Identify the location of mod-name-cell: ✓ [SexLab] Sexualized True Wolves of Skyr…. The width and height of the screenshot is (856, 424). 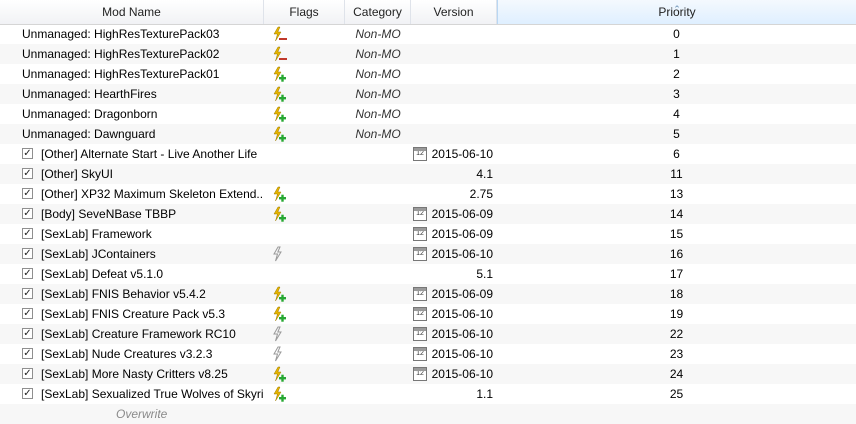
(132, 394).